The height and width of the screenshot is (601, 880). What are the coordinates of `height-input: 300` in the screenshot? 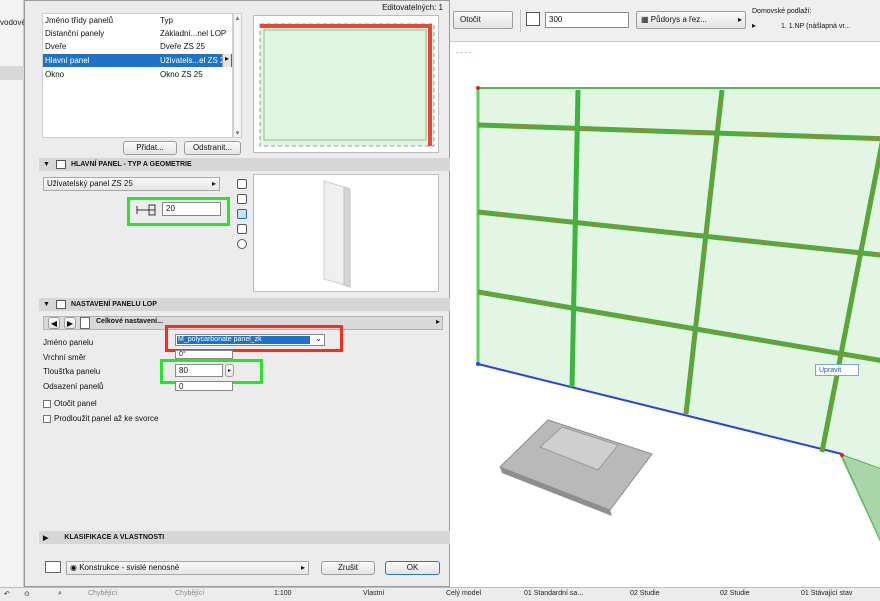 It's located at (587, 20).